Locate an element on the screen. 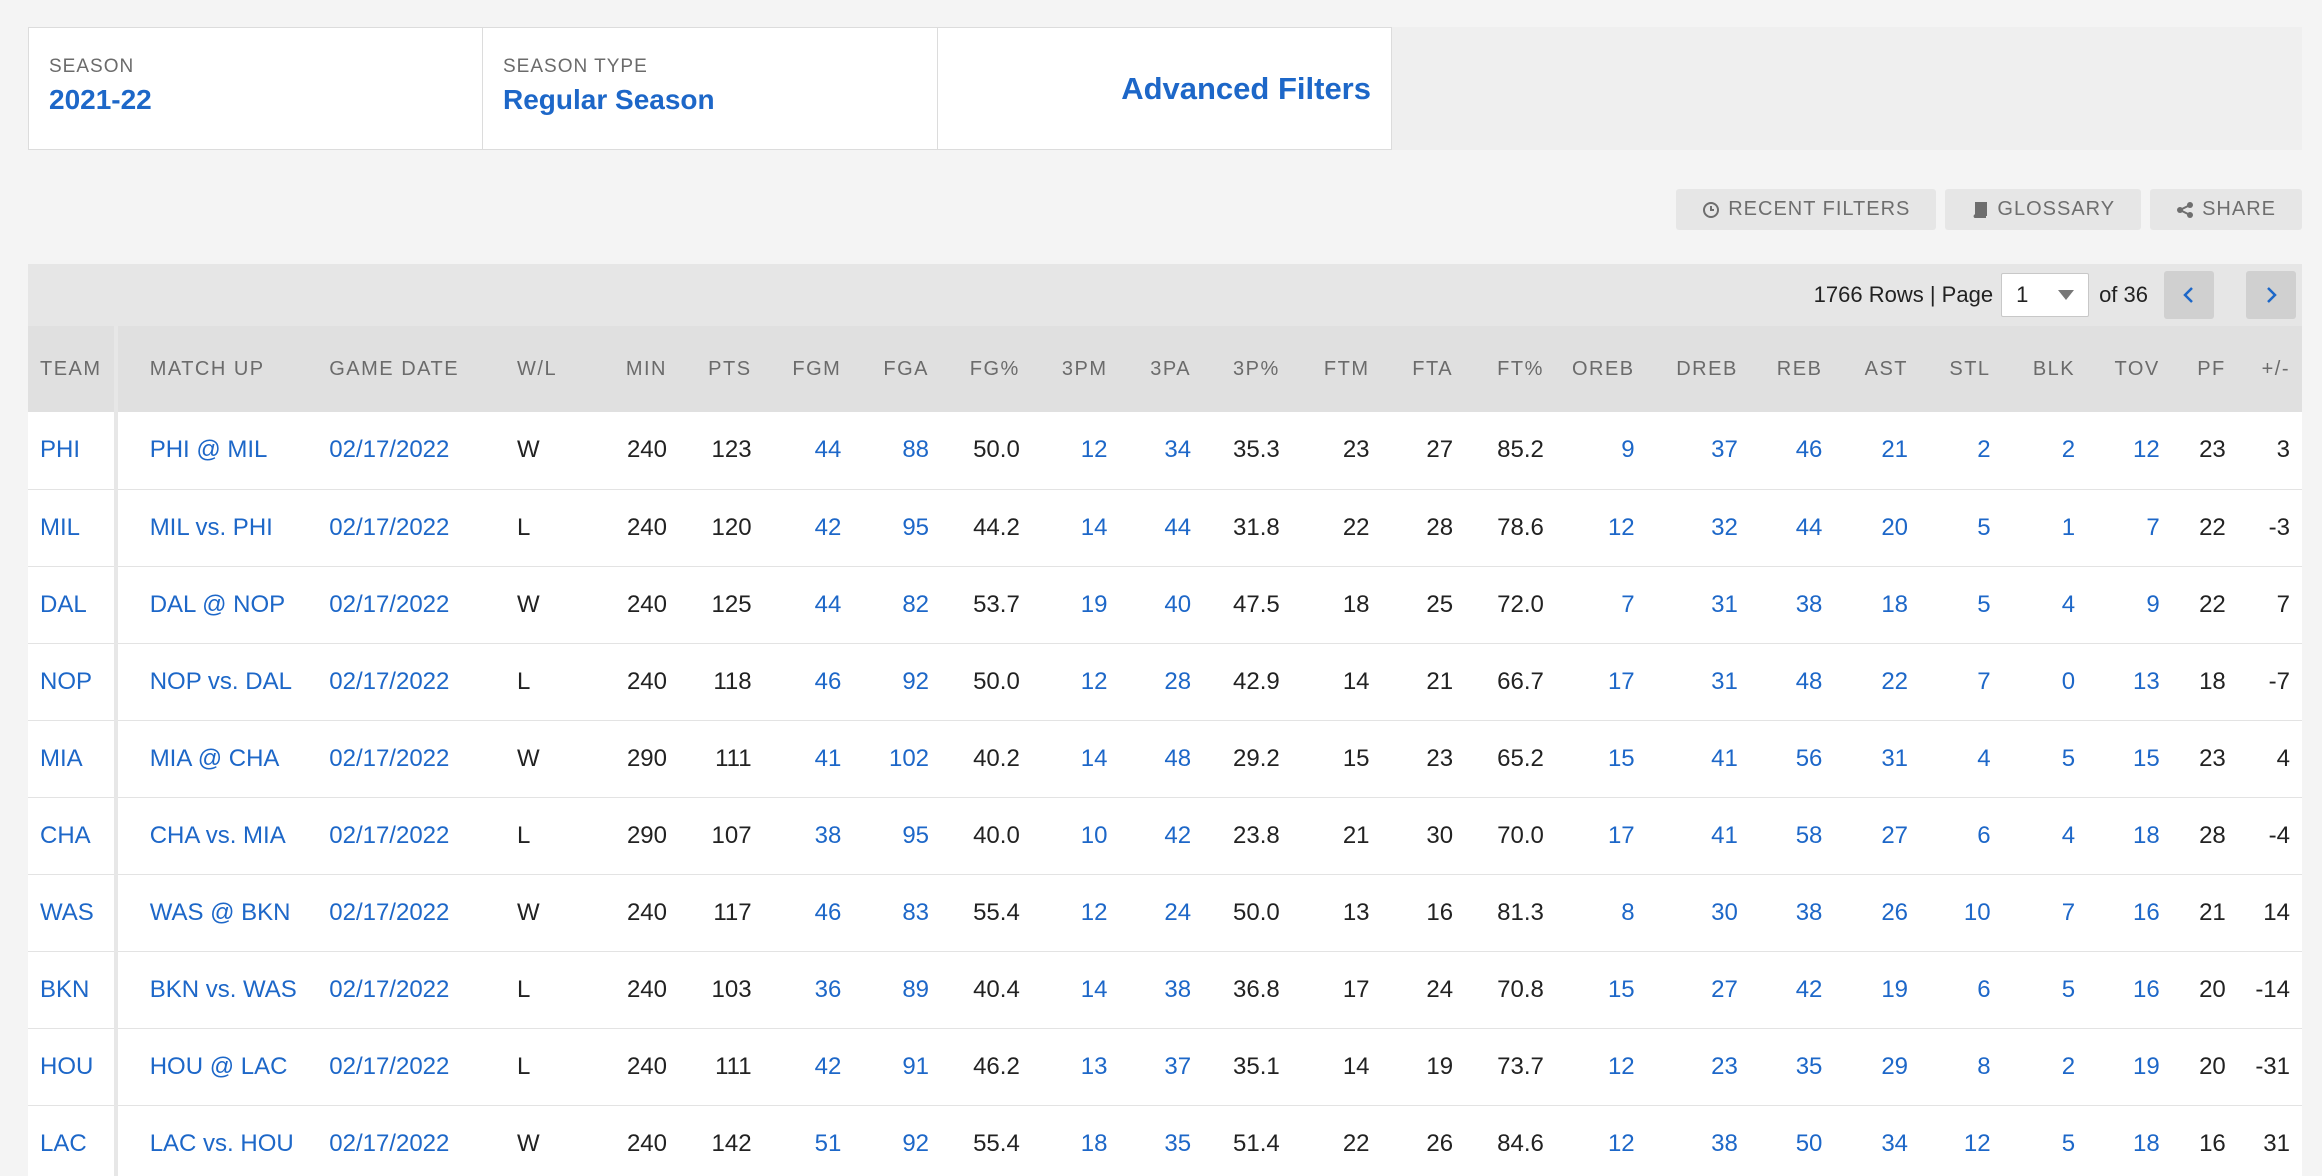  cell-dreb: 41 is located at coordinates (1698, 758).